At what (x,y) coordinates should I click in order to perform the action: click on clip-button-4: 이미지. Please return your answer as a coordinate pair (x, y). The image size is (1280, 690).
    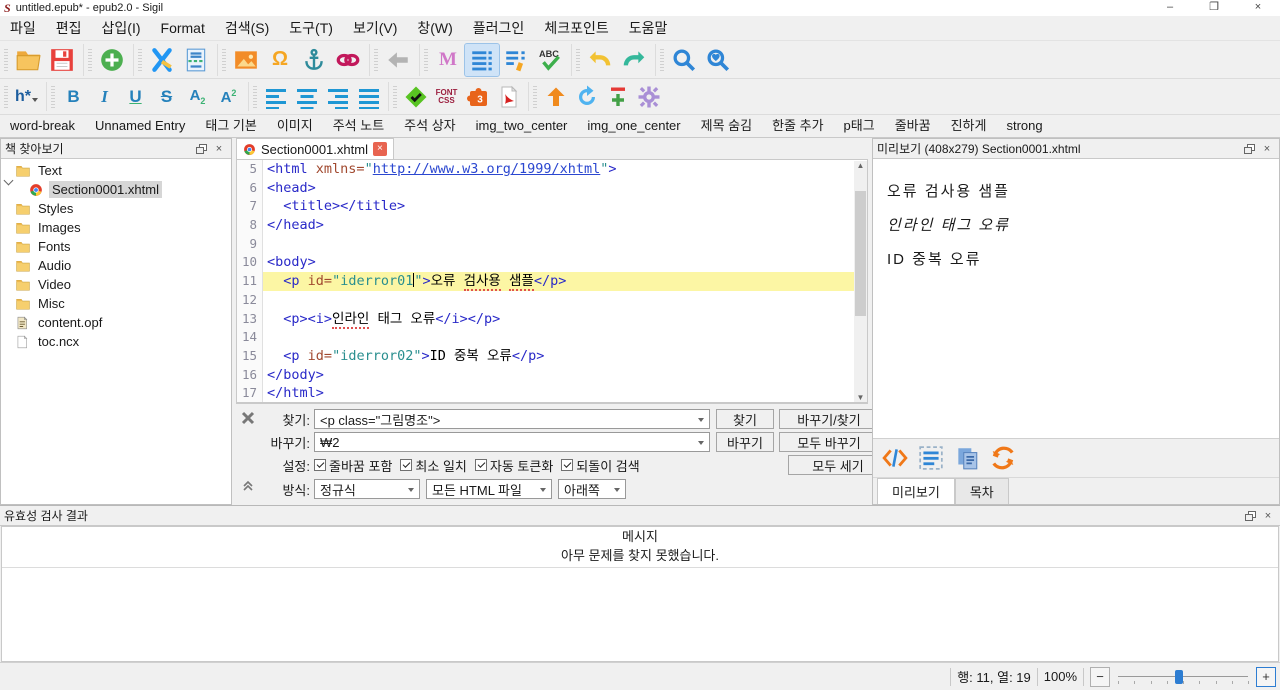
    Looking at the image, I should click on (295, 126).